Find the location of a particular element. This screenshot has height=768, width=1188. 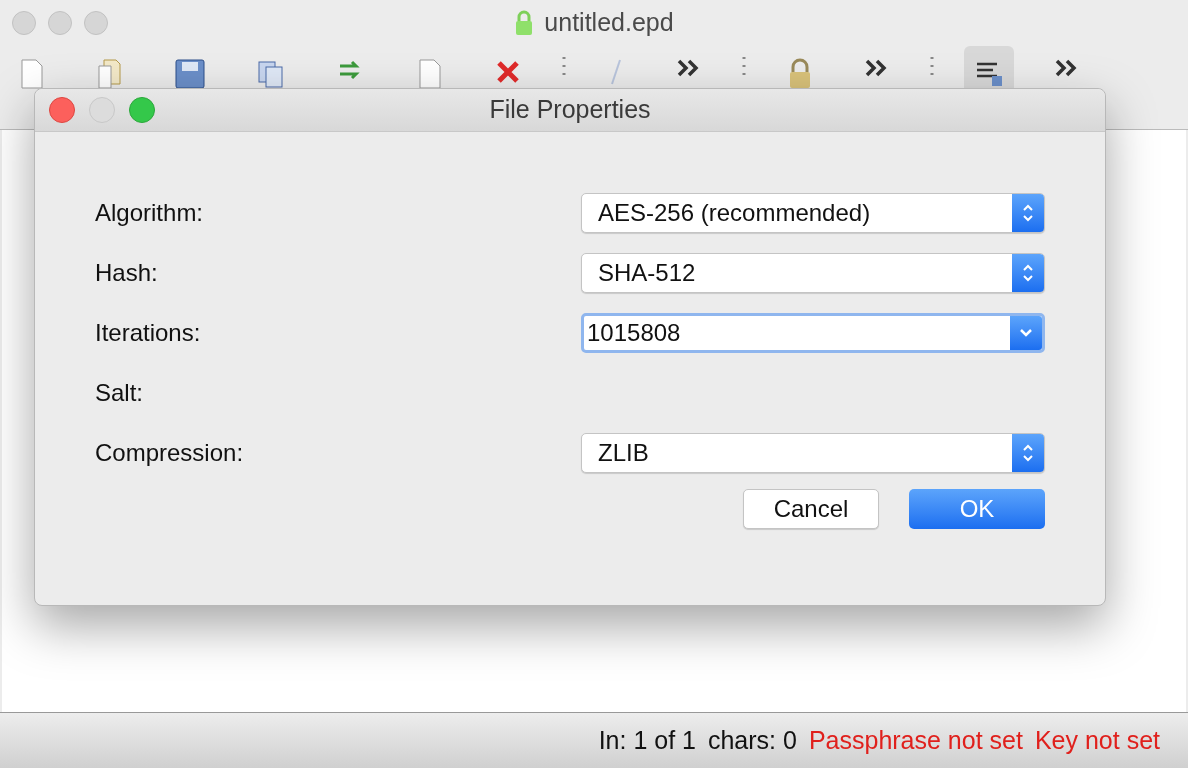

status-text: chars: 0 is located at coordinates (752, 740).